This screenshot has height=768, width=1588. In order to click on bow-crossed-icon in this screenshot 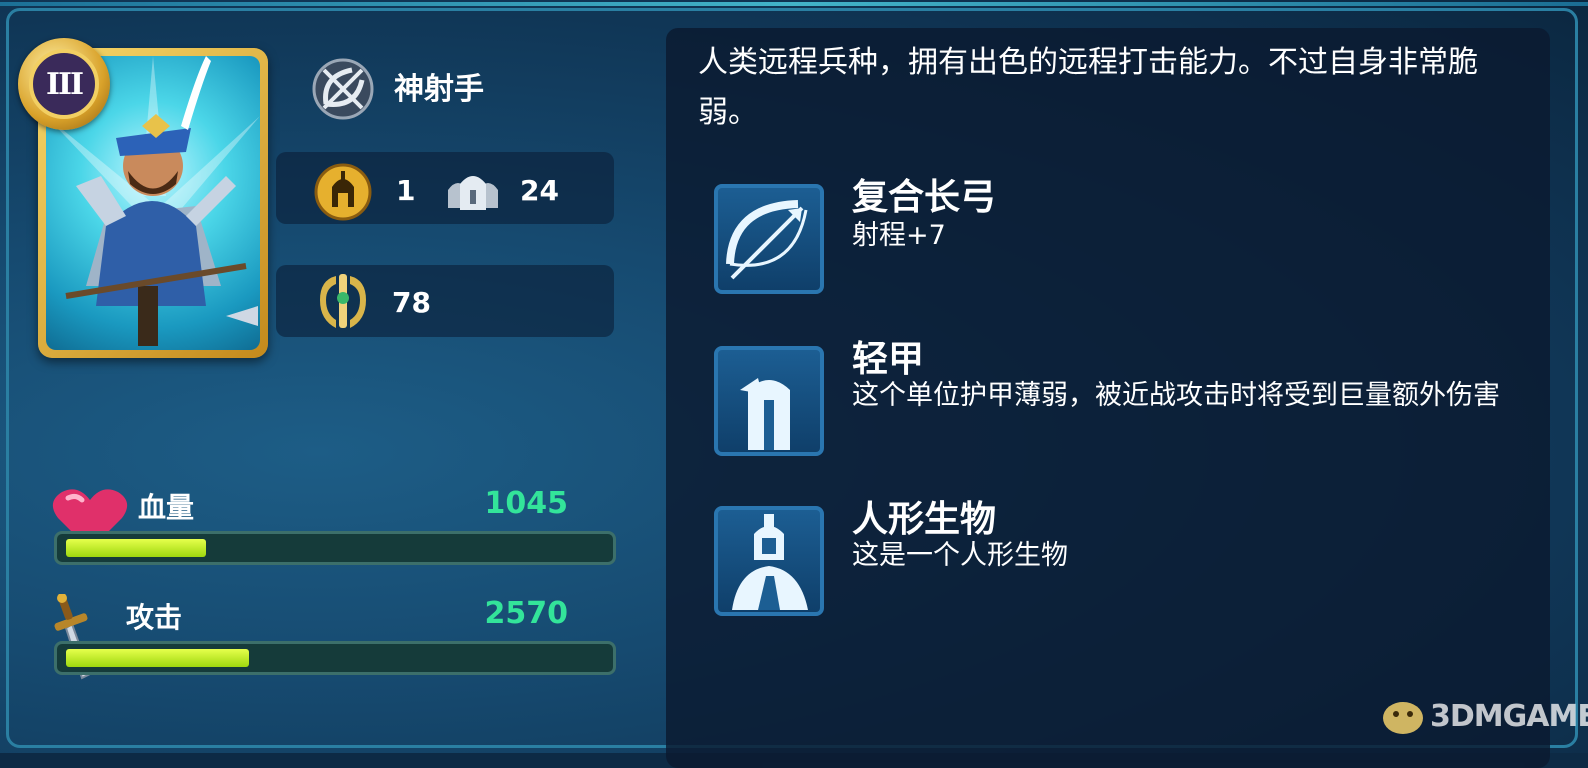, I will do `click(343, 89)`.